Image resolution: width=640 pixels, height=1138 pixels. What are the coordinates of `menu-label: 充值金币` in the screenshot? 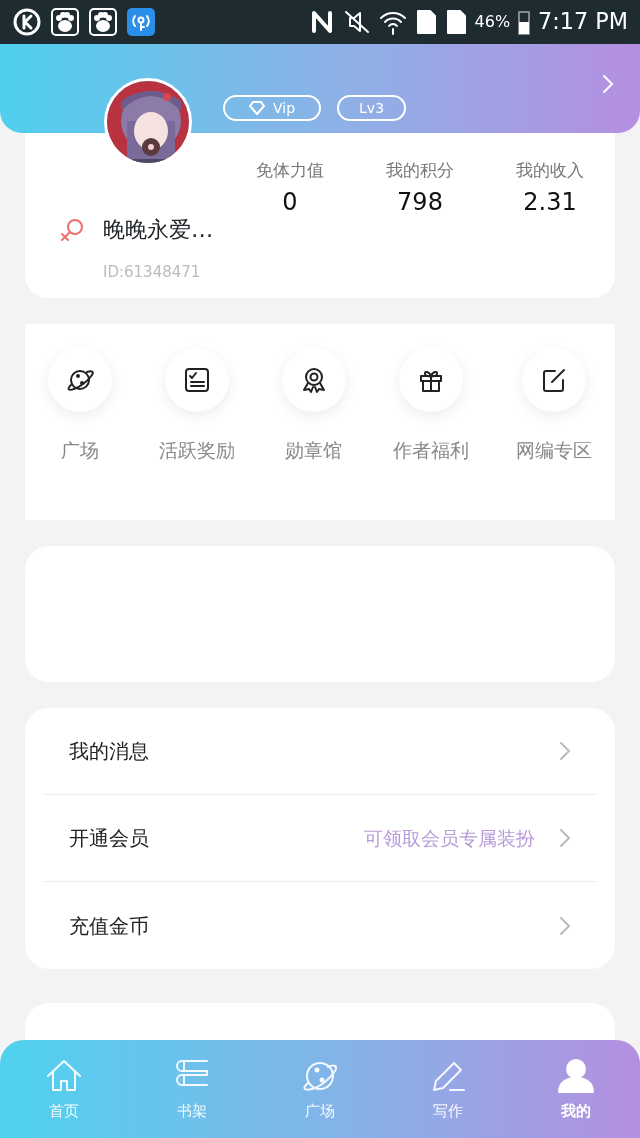 It's located at (109, 926).